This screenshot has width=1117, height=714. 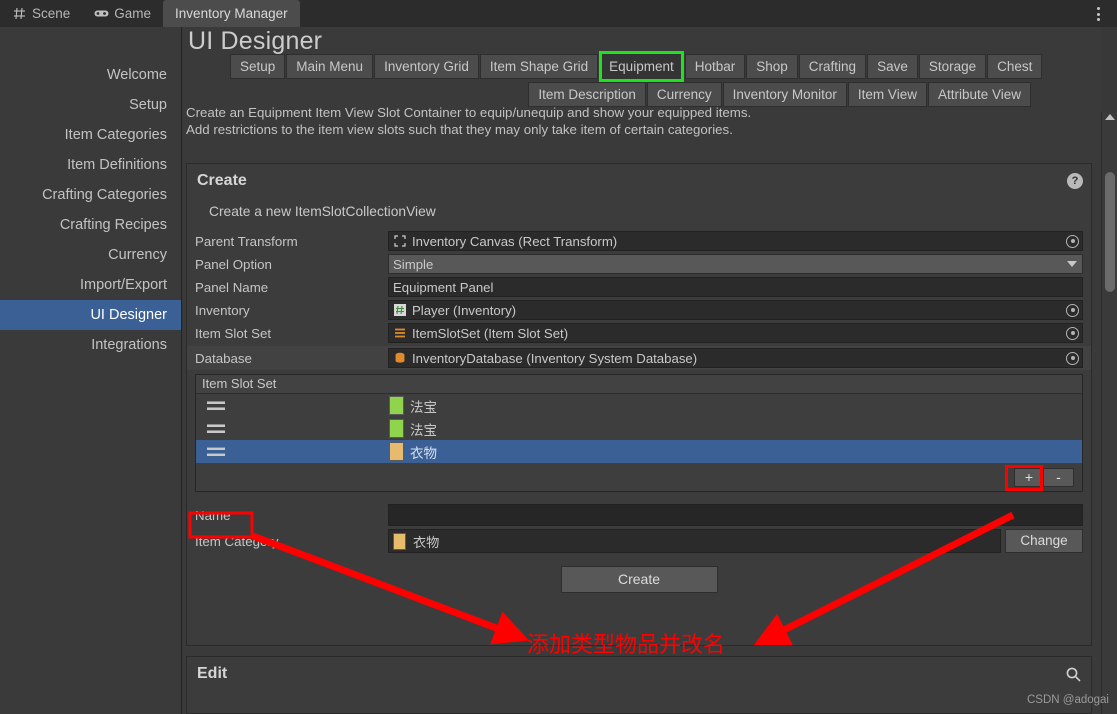 I want to click on scroll-up-arrow-icon, so click(x=1110, y=117).